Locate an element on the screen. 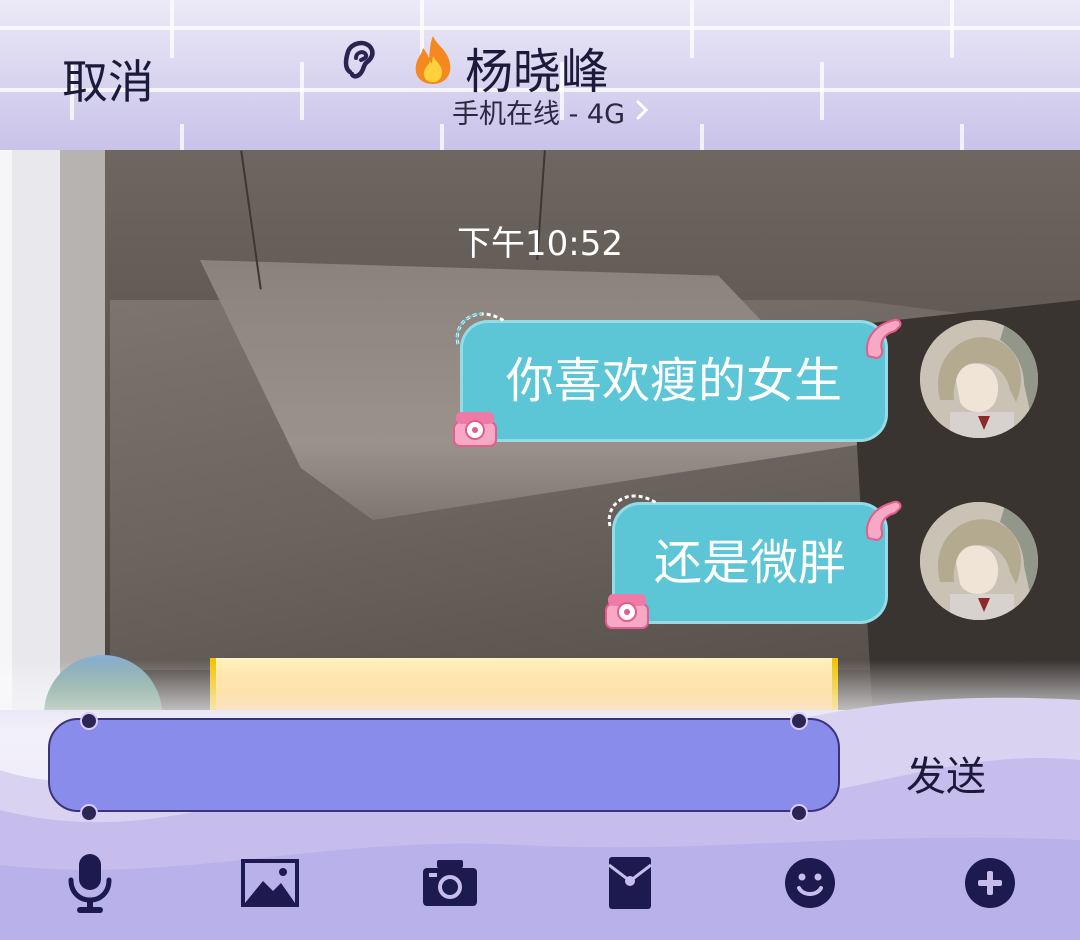 Image resolution: width=1080 pixels, height=940 pixels. more-button is located at coordinates (990, 883).